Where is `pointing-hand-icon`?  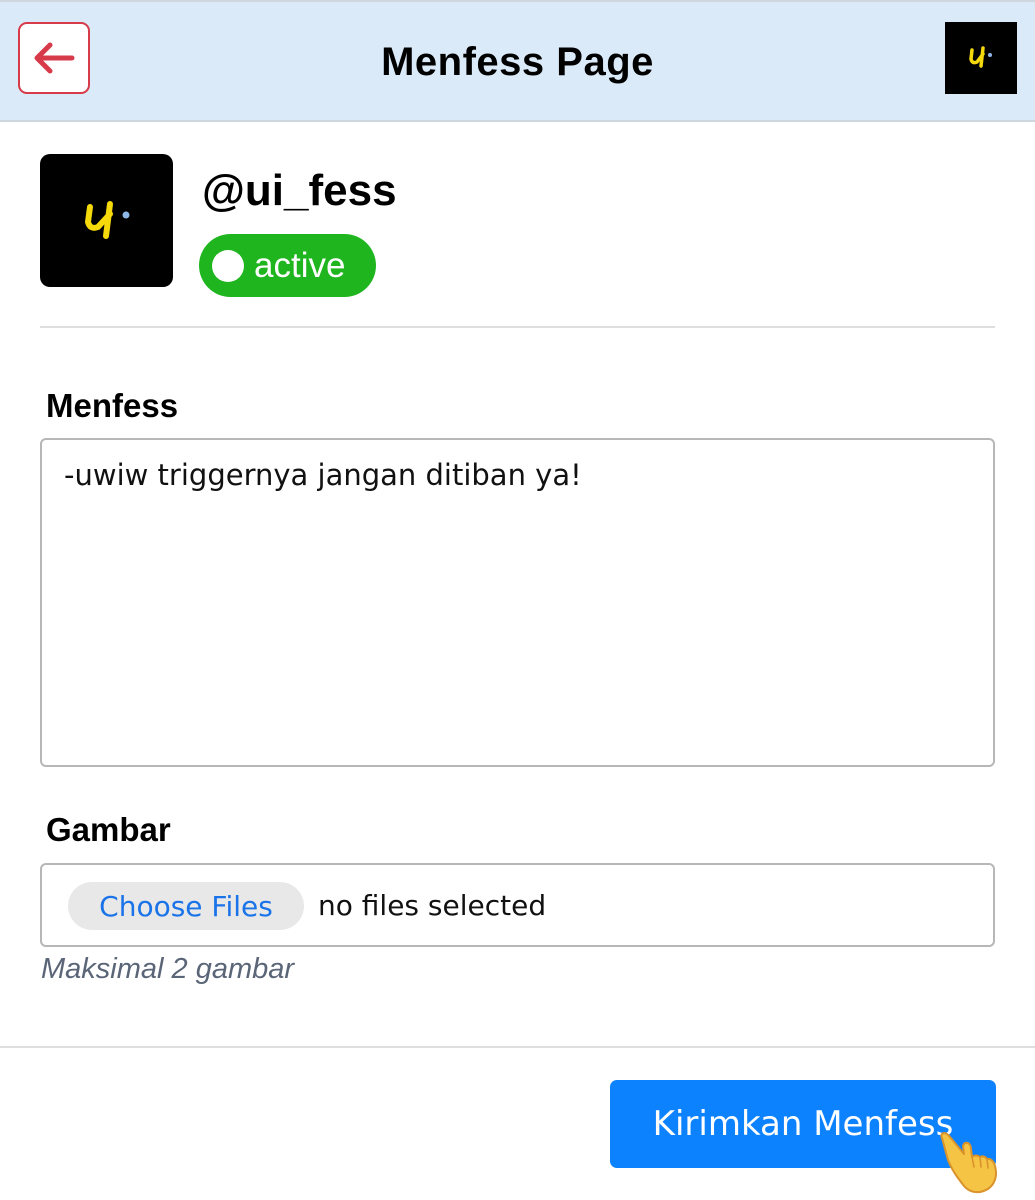 pointing-hand-icon is located at coordinates (968, 1163).